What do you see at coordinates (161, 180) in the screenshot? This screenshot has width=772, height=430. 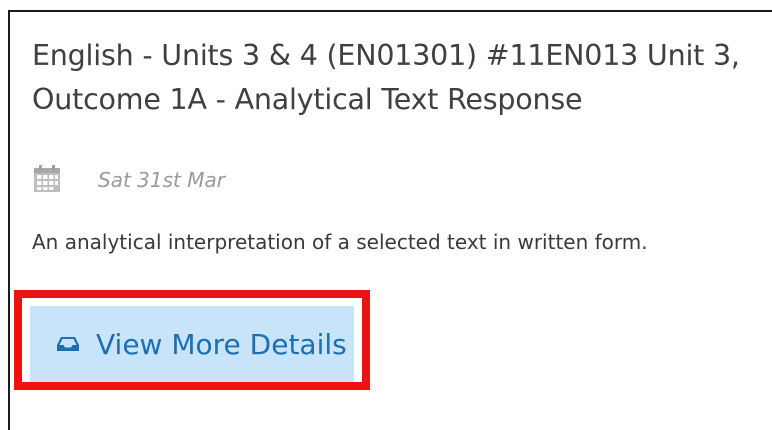 I see `due-date: Sat 31st Mar` at bounding box center [161, 180].